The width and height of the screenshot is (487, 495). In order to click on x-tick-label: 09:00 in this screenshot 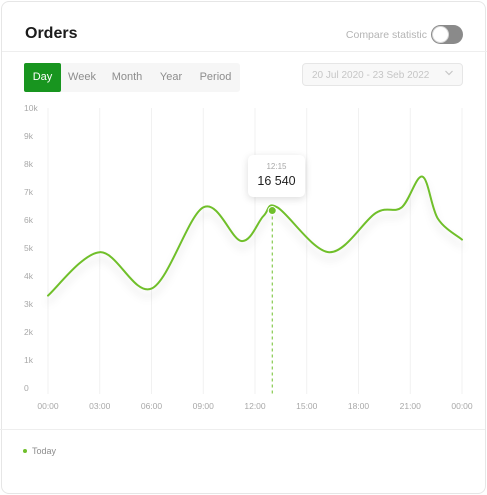, I will do `click(204, 406)`.